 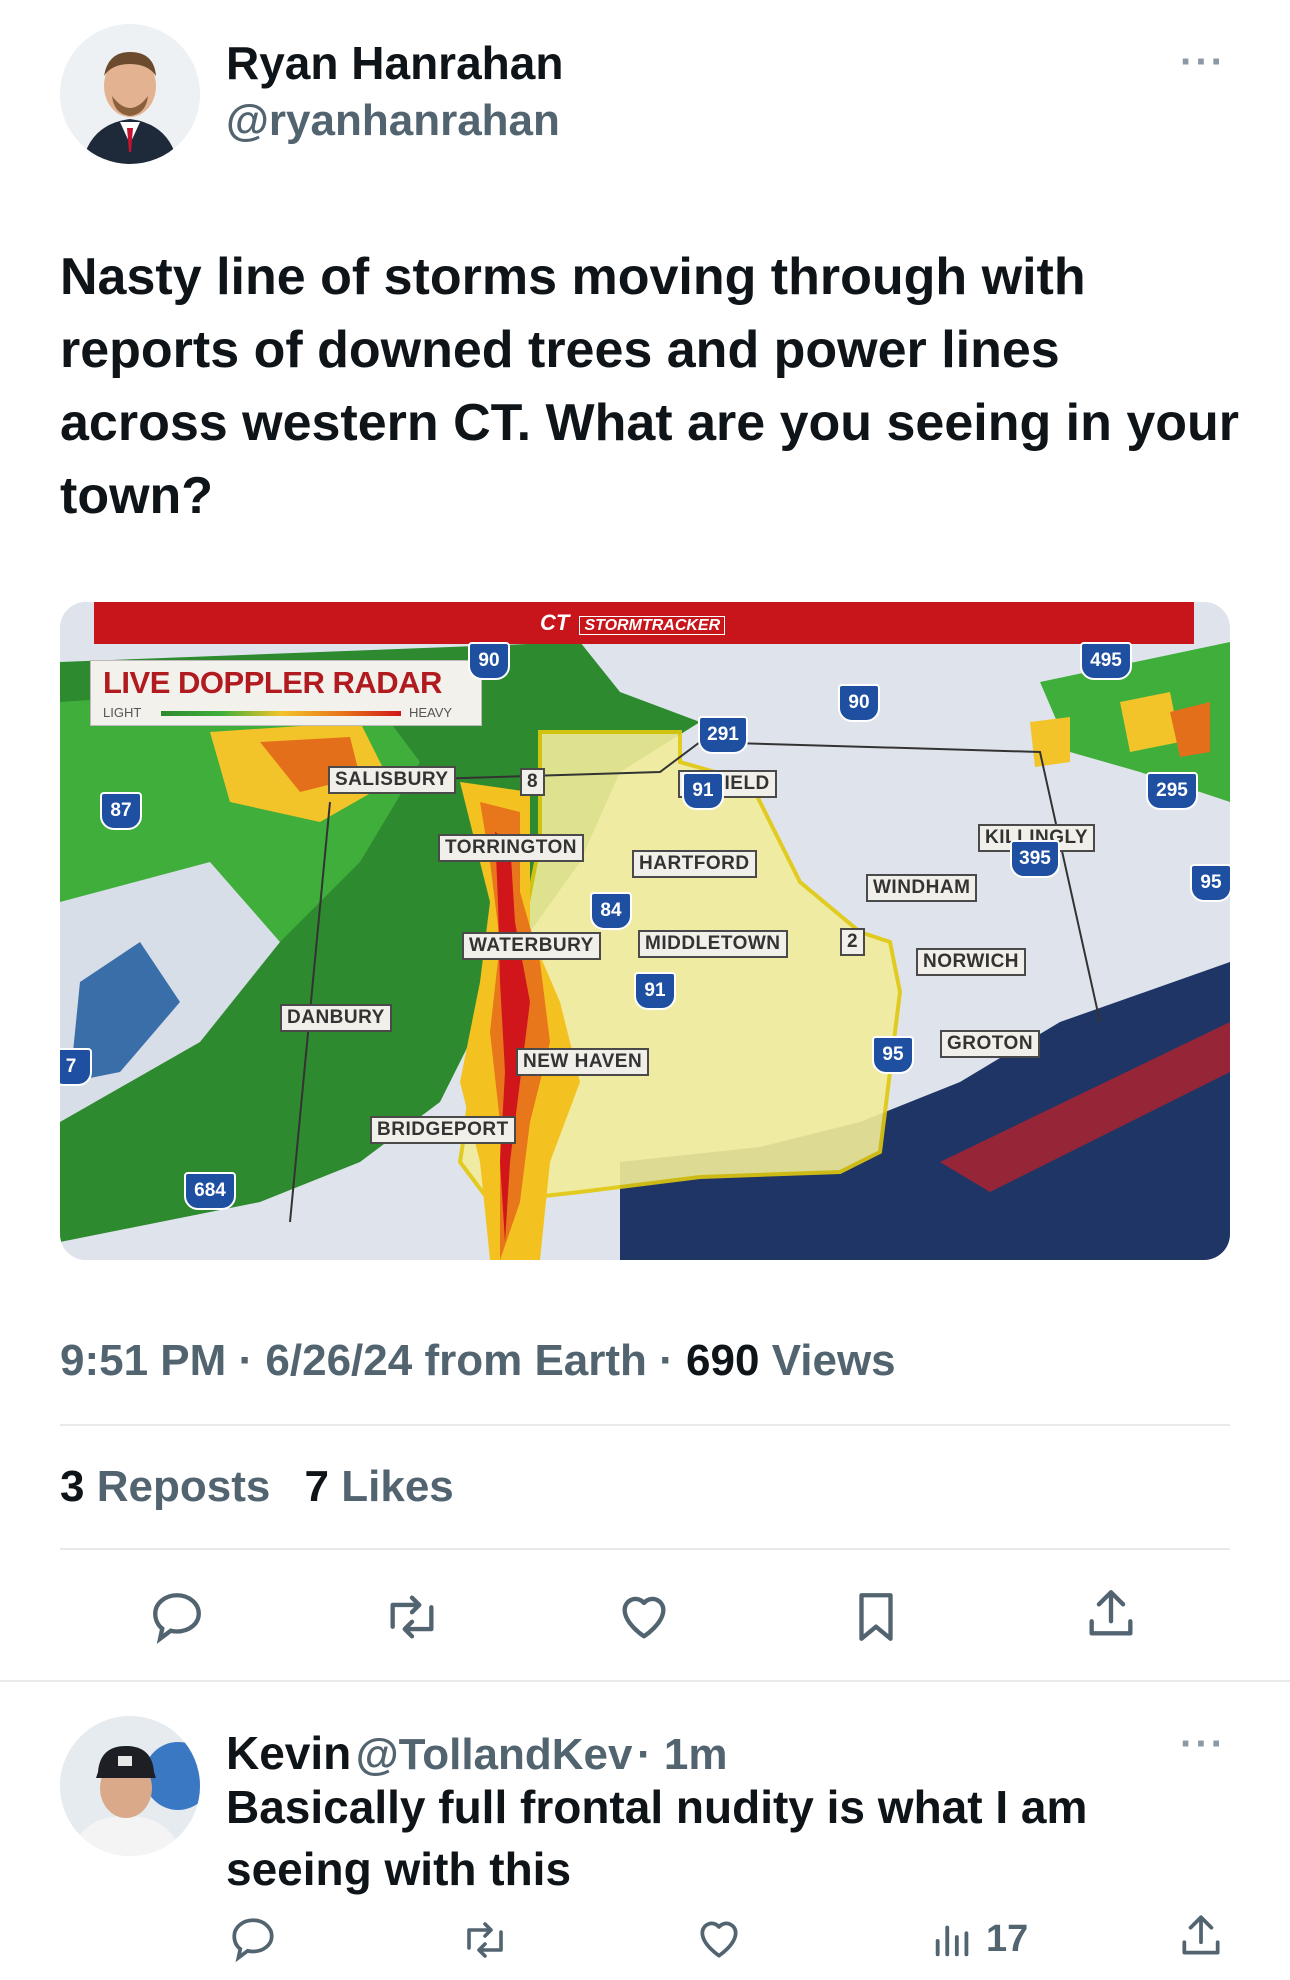 What do you see at coordinates (1201, 1936) in the screenshot?
I see `reply-share-icon` at bounding box center [1201, 1936].